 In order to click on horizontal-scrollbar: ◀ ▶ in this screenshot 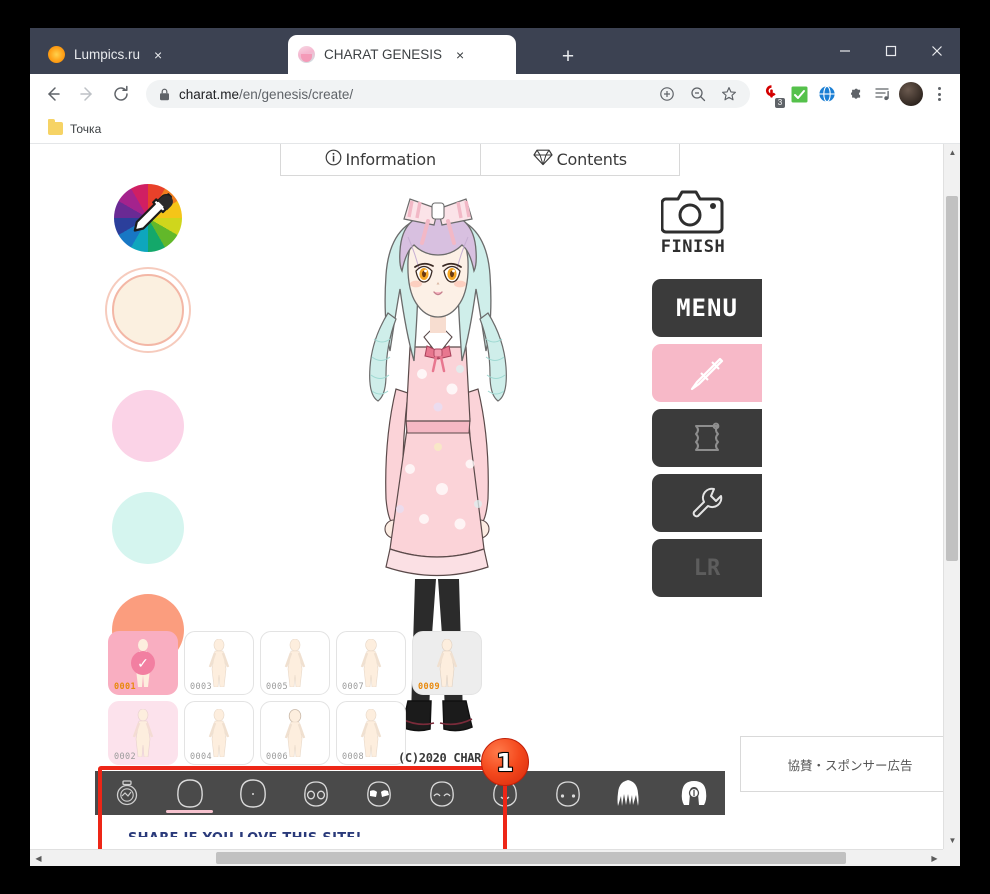, I will do `click(486, 857)`.